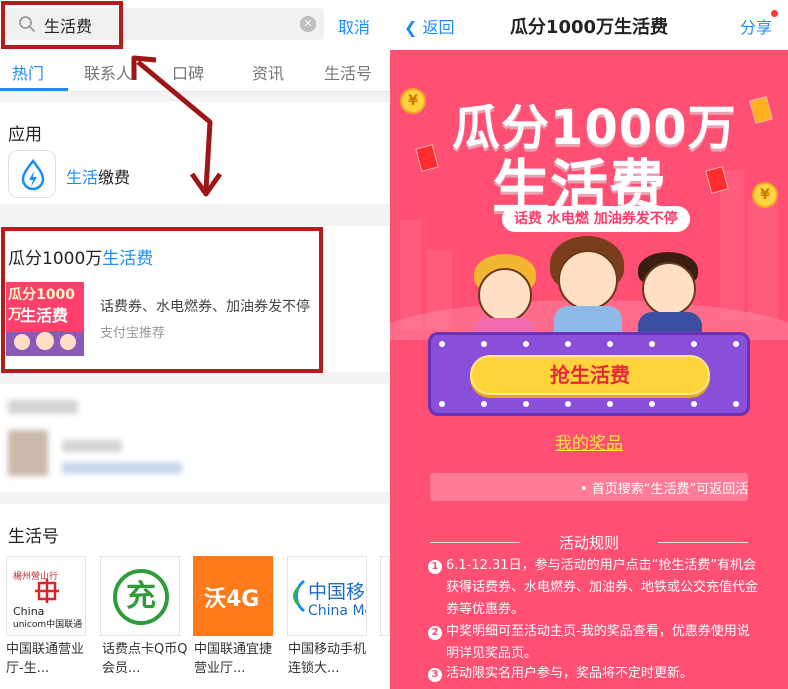  I want to click on rule-number-2: 2, so click(435, 633).